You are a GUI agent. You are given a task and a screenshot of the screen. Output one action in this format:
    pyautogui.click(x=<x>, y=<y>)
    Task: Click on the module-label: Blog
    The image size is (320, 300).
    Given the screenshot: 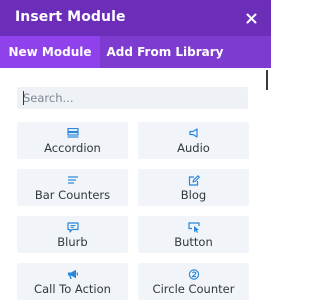 What is the action you would take?
    pyautogui.click(x=193, y=195)
    